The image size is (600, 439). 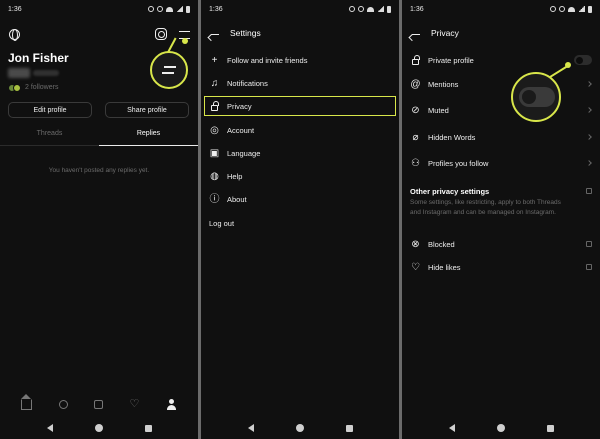 What do you see at coordinates (300, 176) in the screenshot?
I see `settings-item-help: ◍ Help` at bounding box center [300, 176].